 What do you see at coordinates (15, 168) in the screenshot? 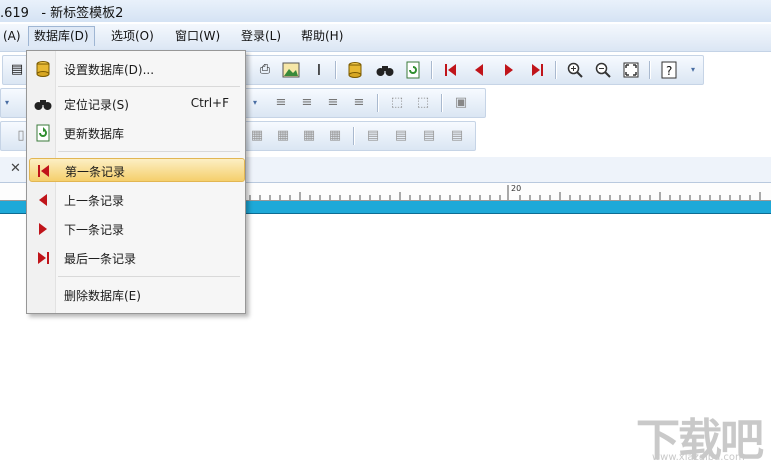
I see `close-tab-icon: ✕` at bounding box center [15, 168].